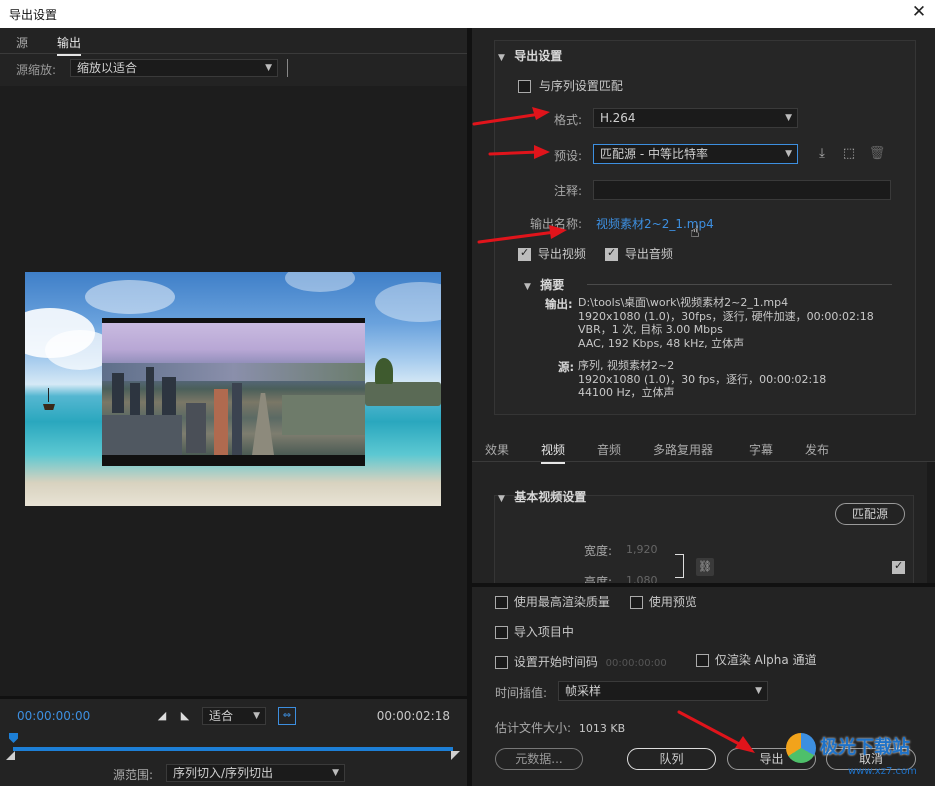  I want to click on watermark-brand: 极光下载站, so click(865, 747).